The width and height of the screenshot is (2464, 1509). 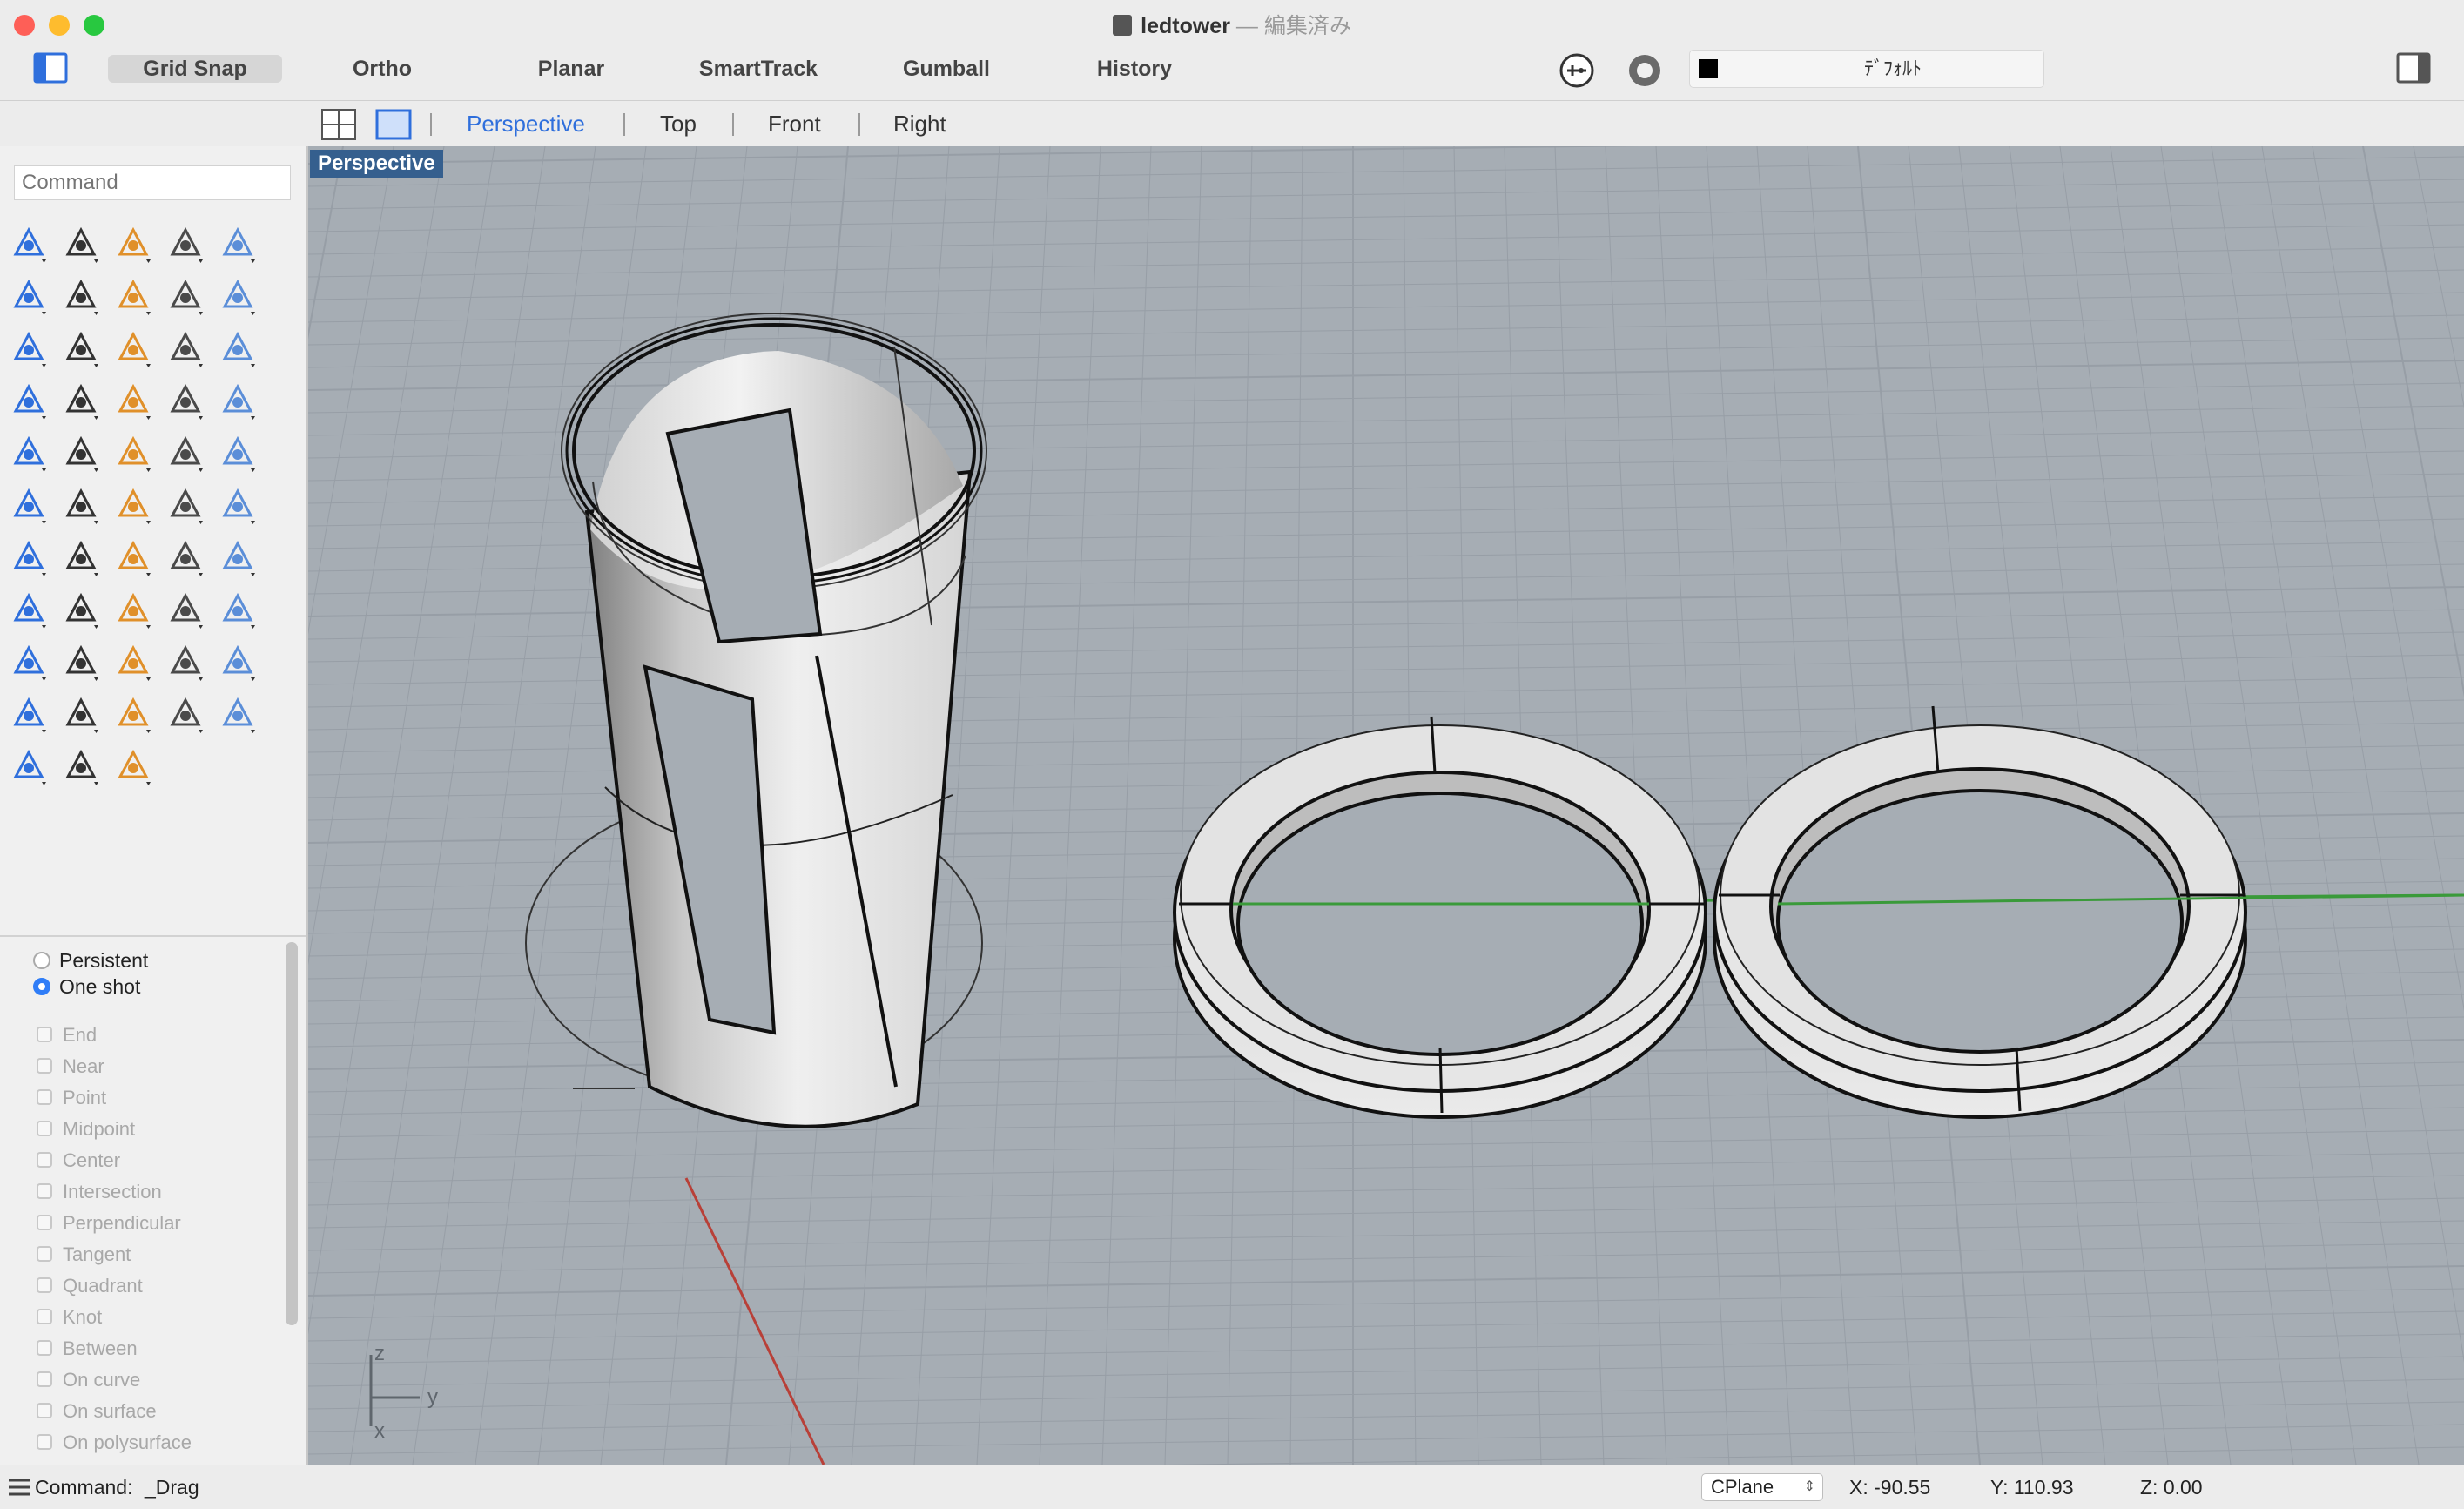 I want to click on arc-icon, so click(x=81, y=295).